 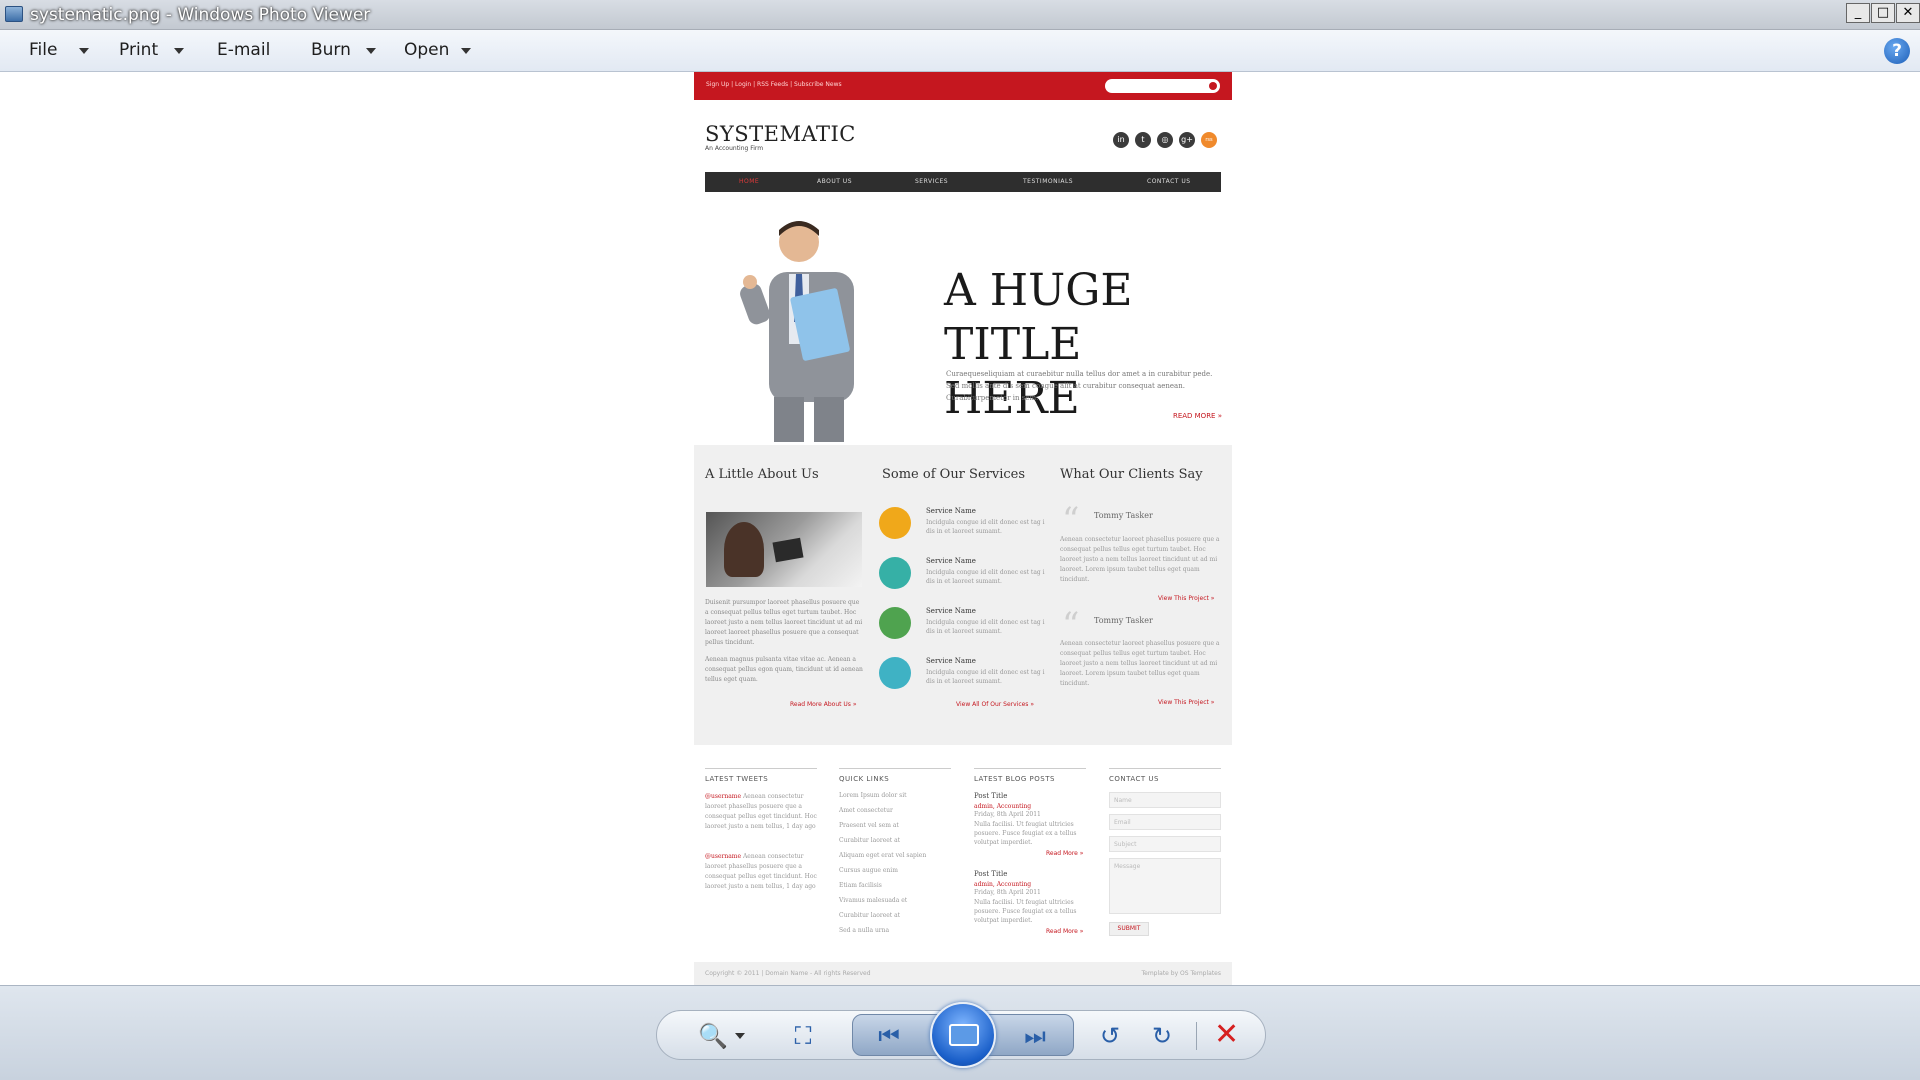 What do you see at coordinates (895, 775) in the screenshot?
I see `quick-links-title: QUICK LINKS` at bounding box center [895, 775].